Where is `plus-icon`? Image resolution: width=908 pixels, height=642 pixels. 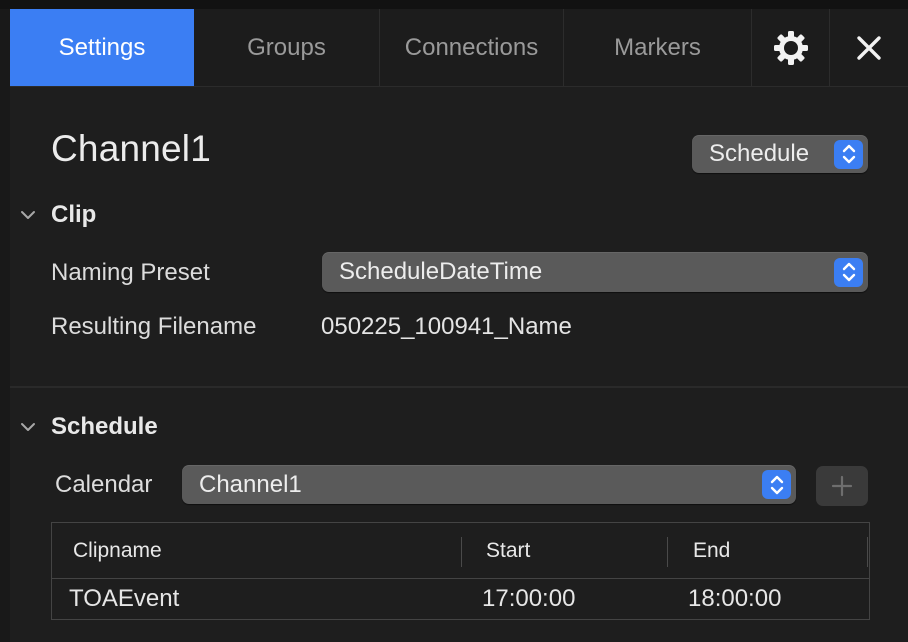 plus-icon is located at coordinates (842, 486).